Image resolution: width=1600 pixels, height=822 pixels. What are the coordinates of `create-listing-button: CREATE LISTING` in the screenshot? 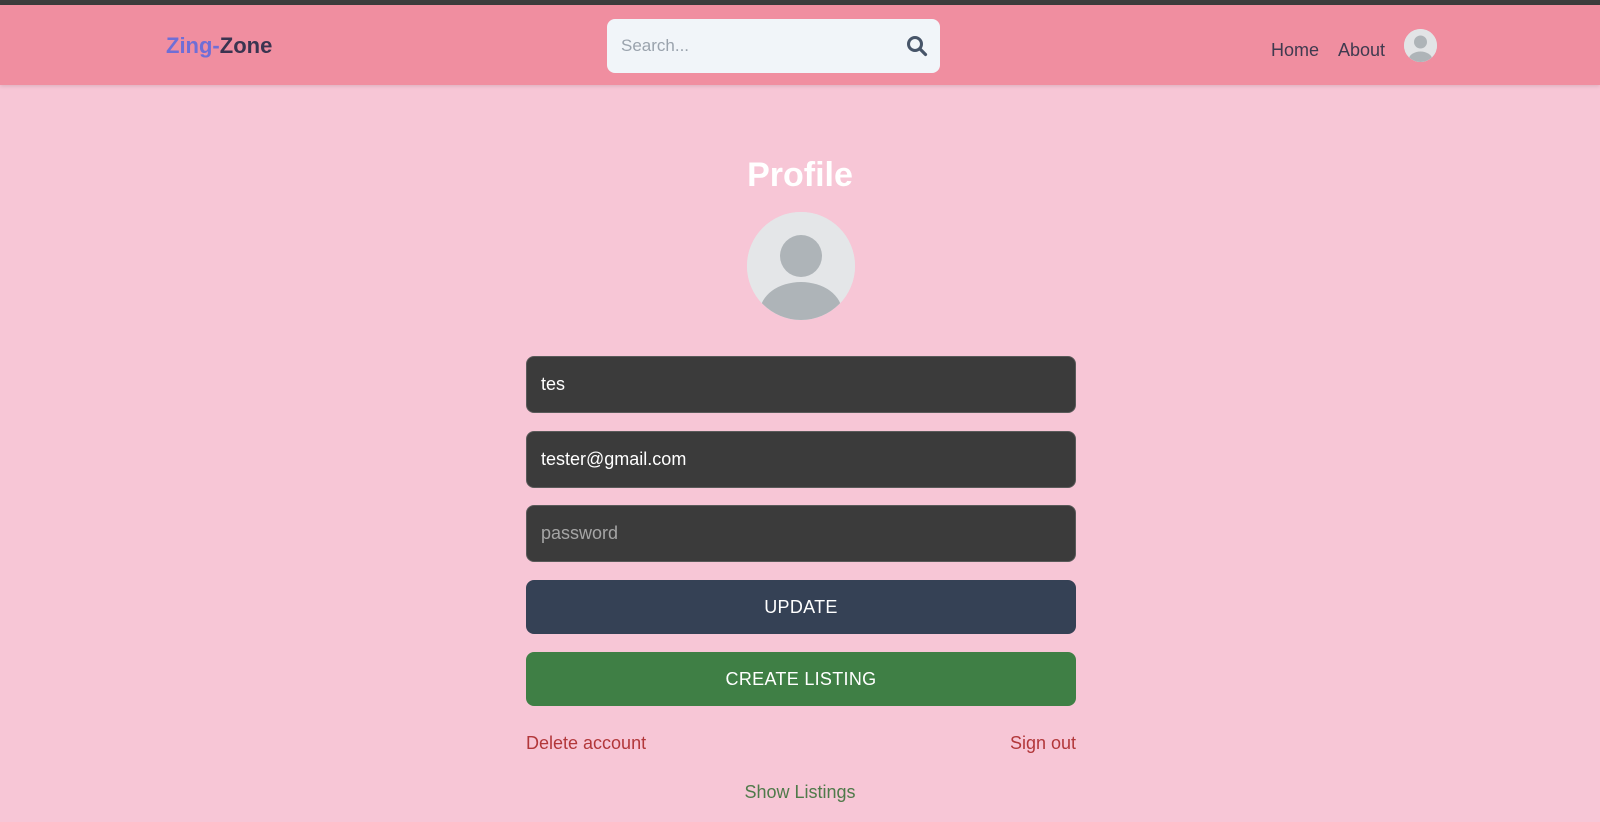 It's located at (801, 679).